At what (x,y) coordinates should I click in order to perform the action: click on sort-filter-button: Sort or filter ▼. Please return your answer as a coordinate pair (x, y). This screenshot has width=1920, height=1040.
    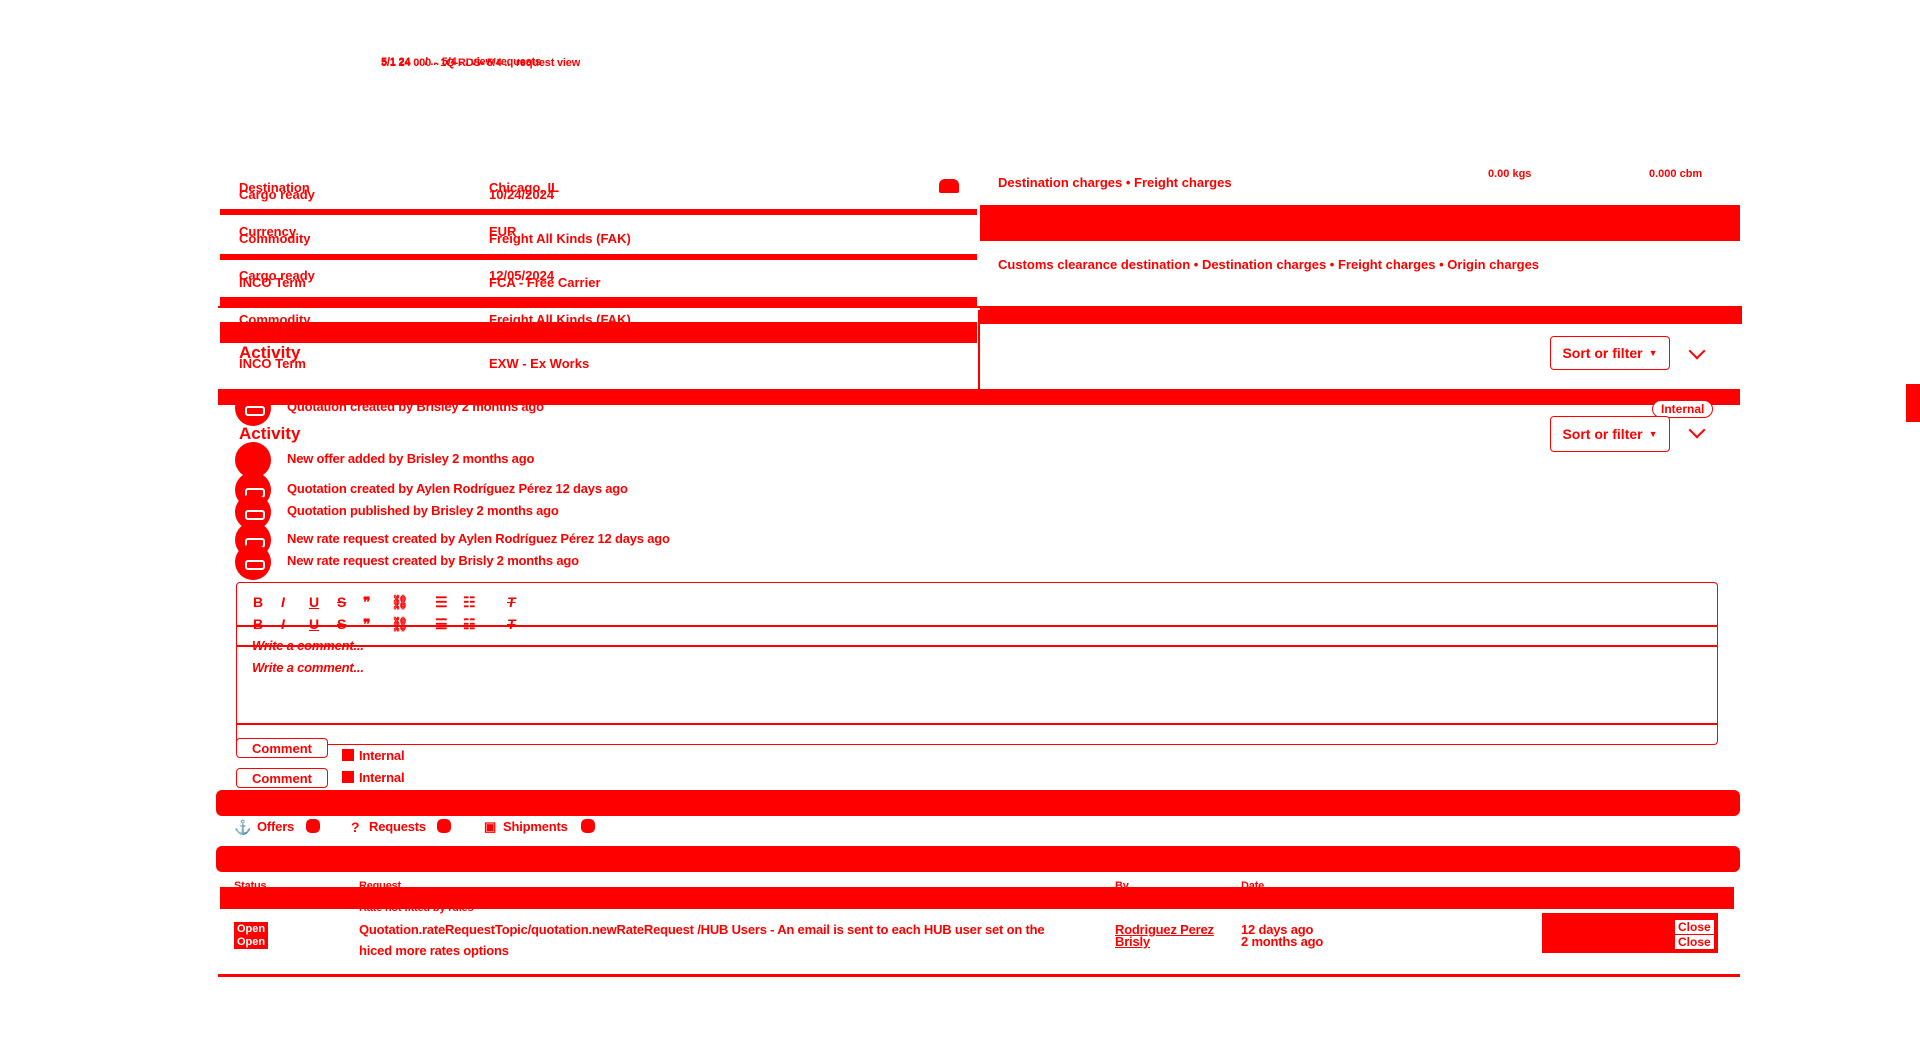
    Looking at the image, I should click on (1610, 353).